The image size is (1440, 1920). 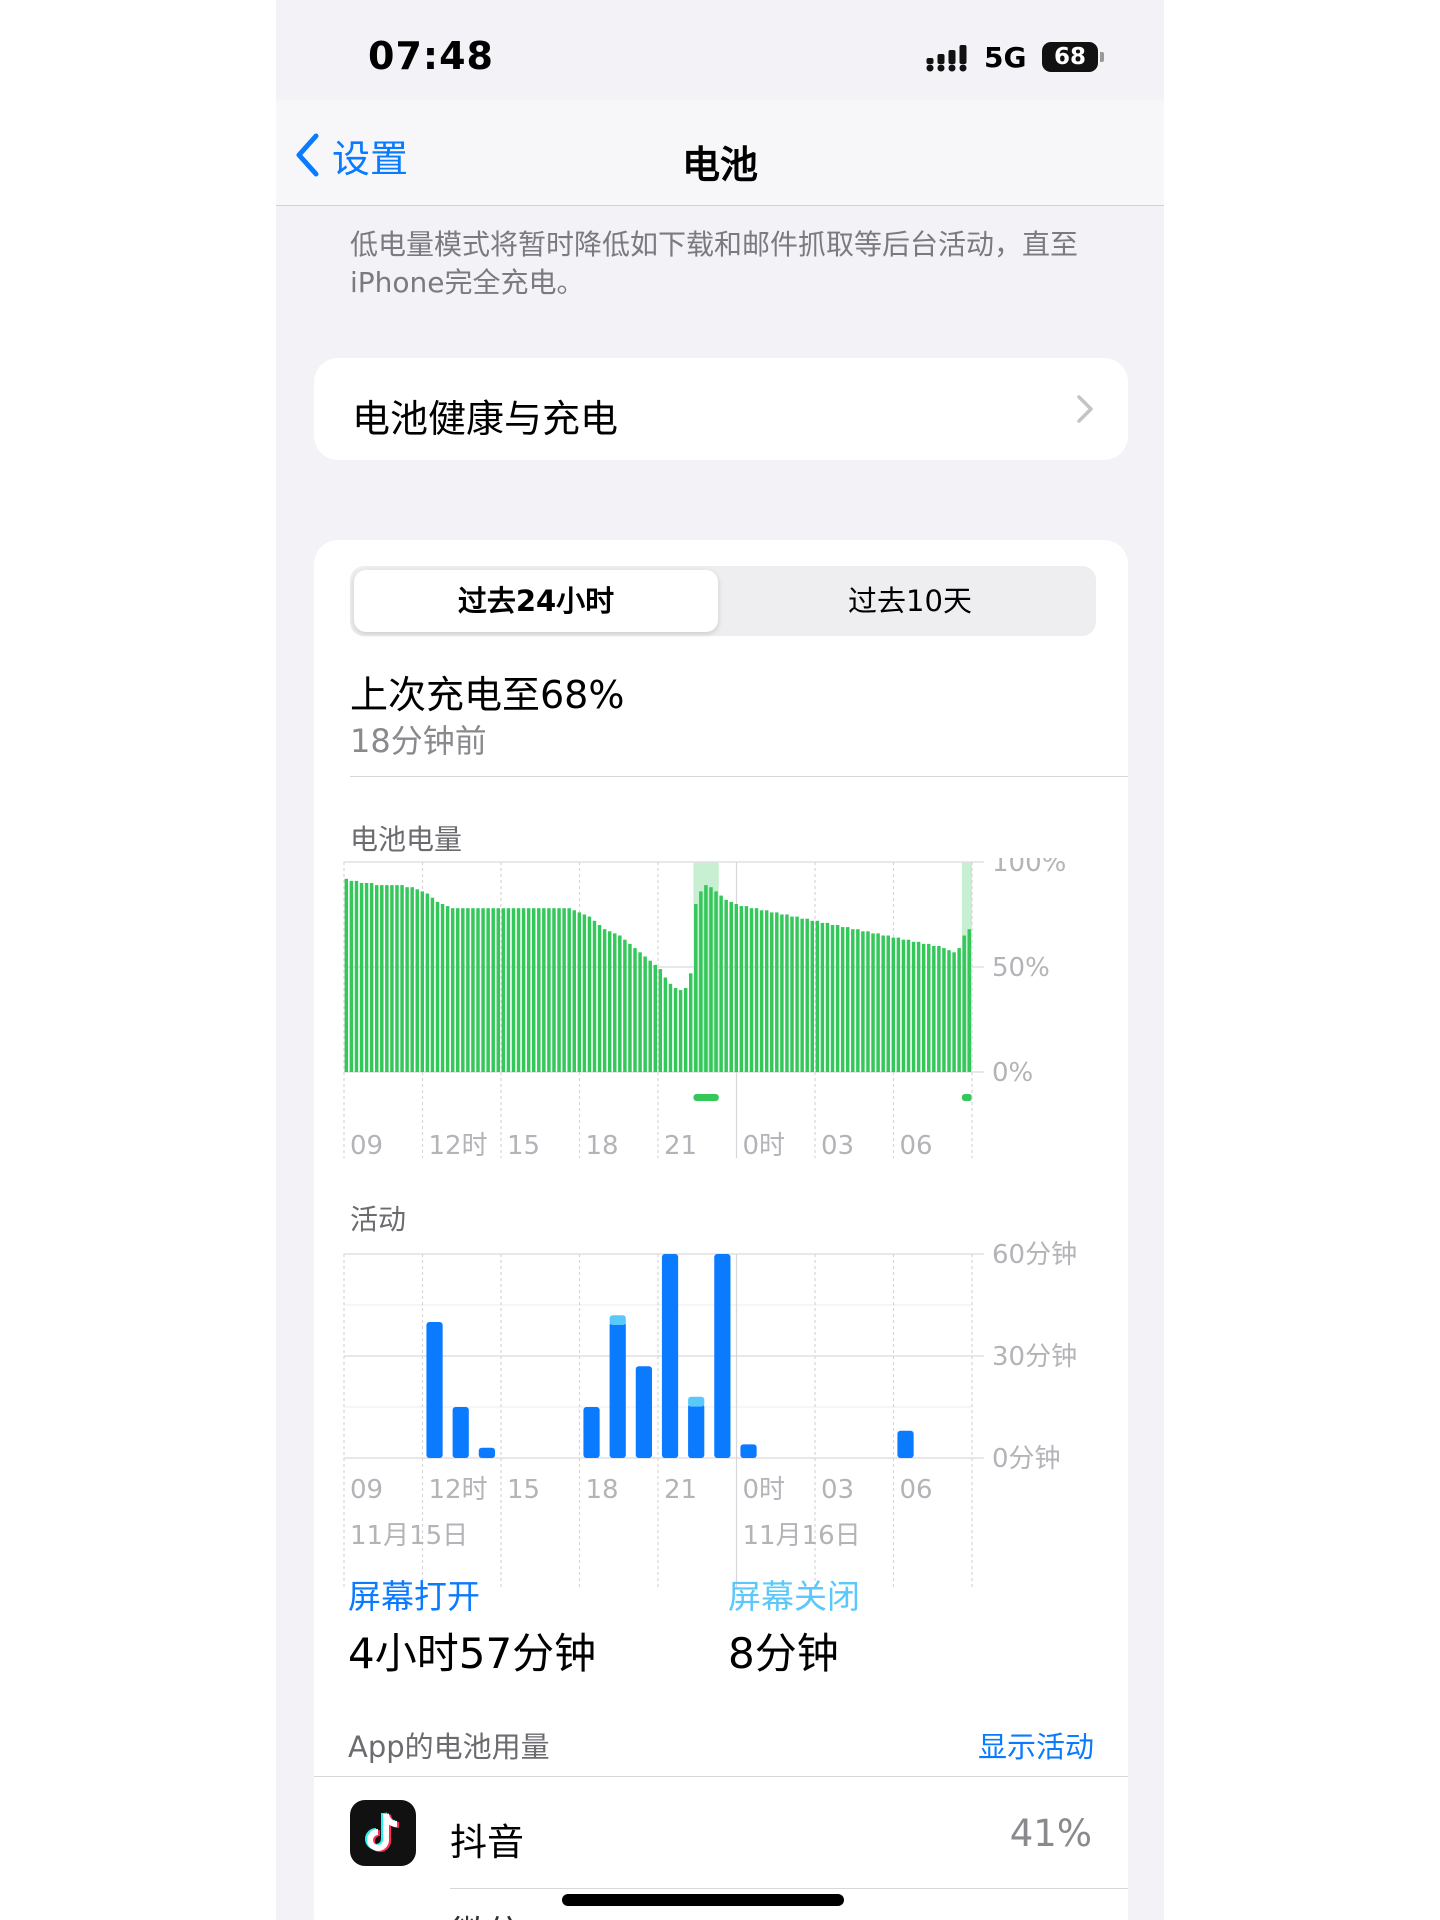 I want to click on next-app-name: 微信, so click(x=487, y=1912).